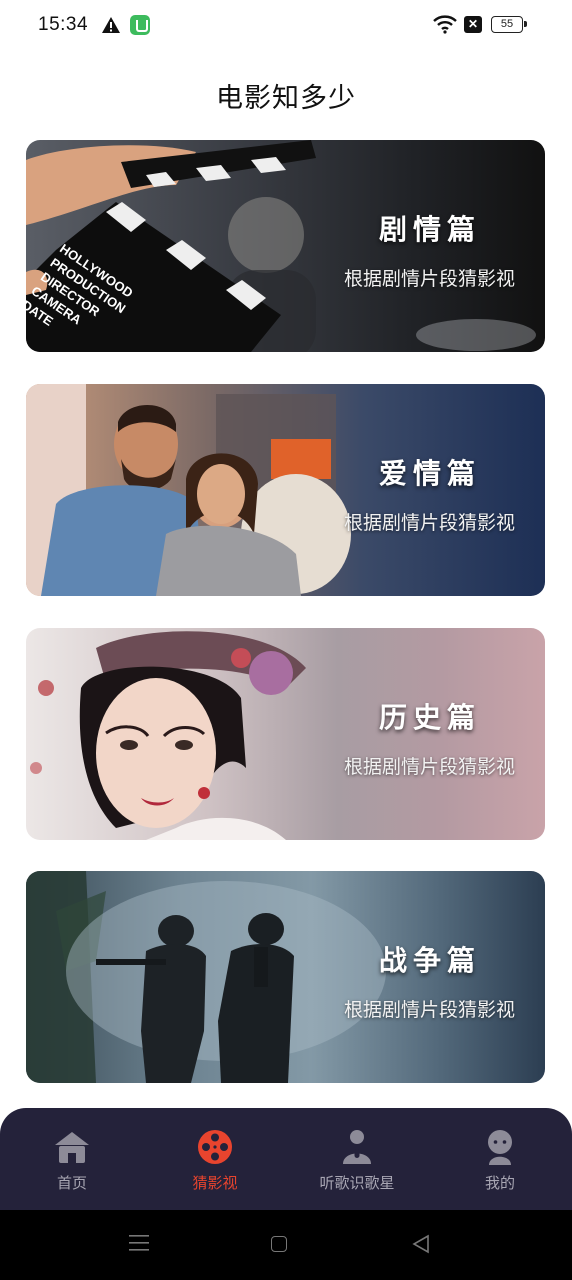 This screenshot has height=1280, width=572. What do you see at coordinates (357, 1183) in the screenshot?
I see `tab-label: 听歌识歌星` at bounding box center [357, 1183].